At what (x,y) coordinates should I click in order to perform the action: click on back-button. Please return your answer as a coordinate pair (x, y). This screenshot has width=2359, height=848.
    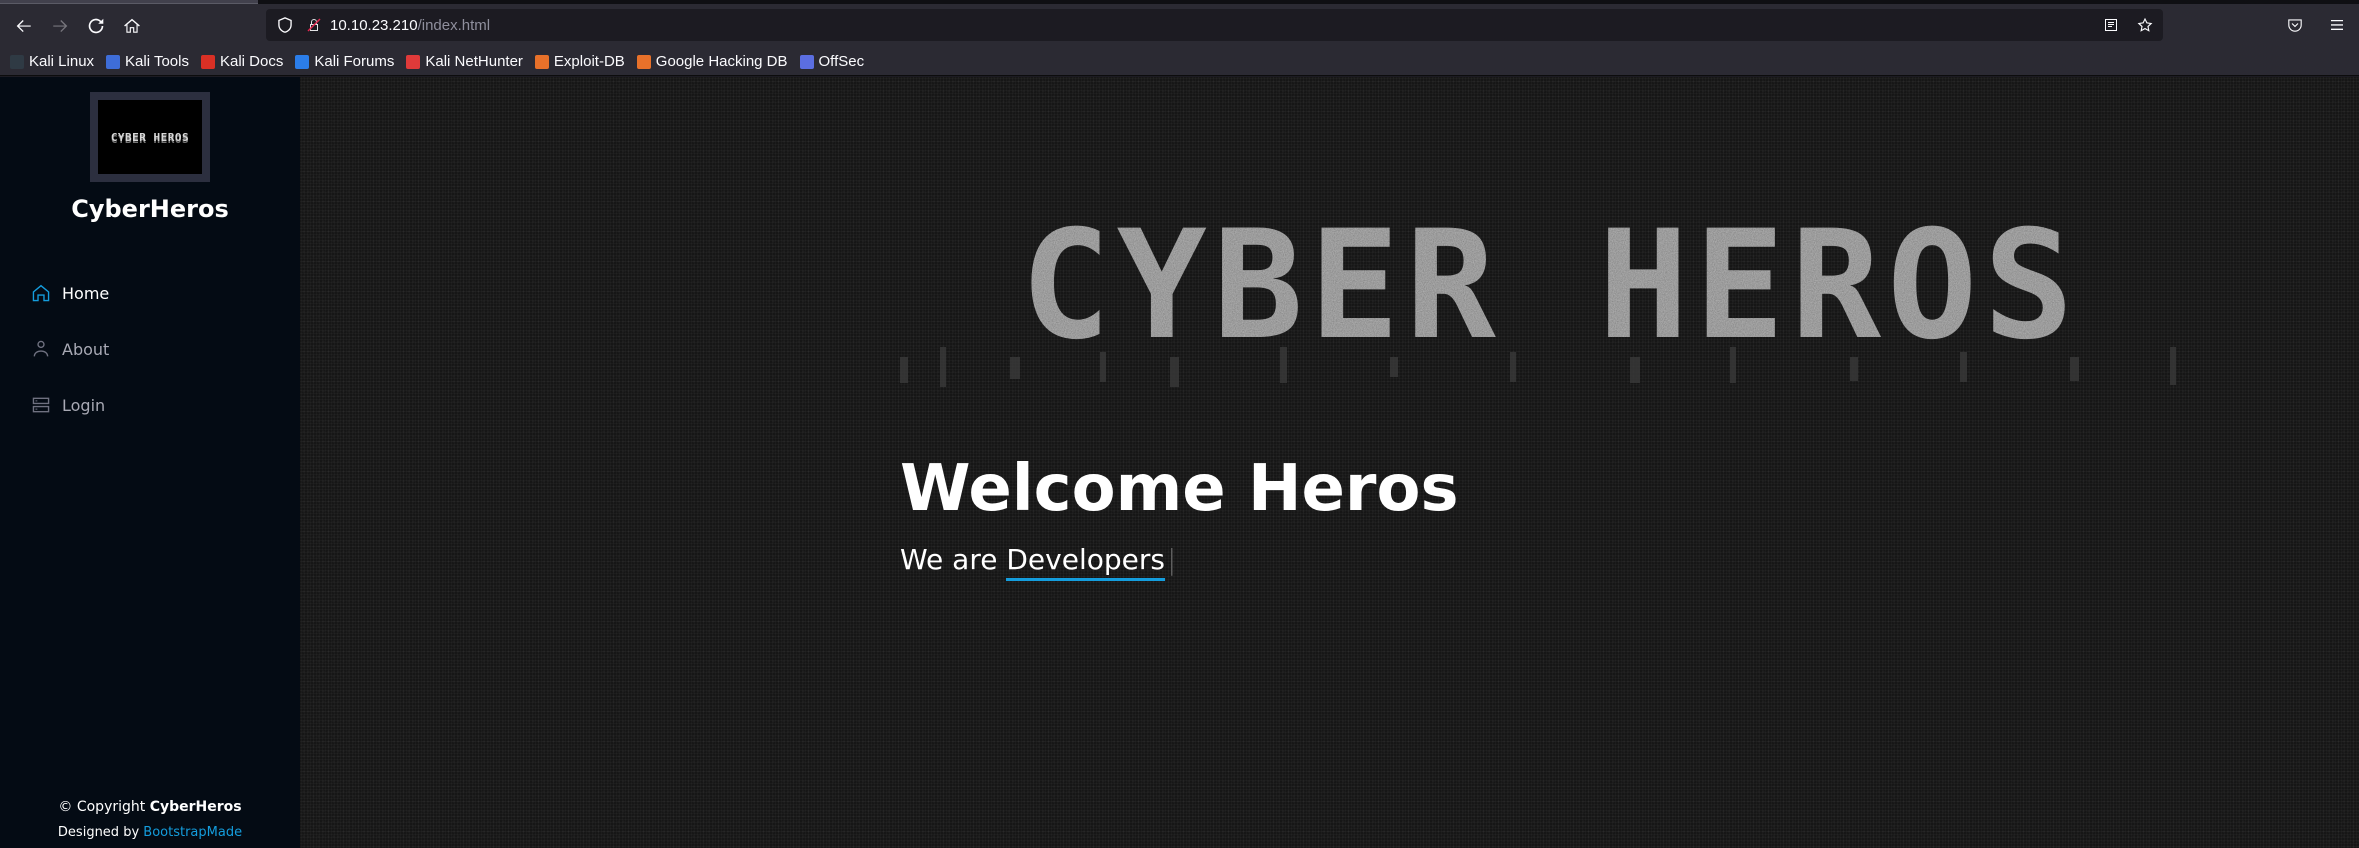
    Looking at the image, I should click on (24, 26).